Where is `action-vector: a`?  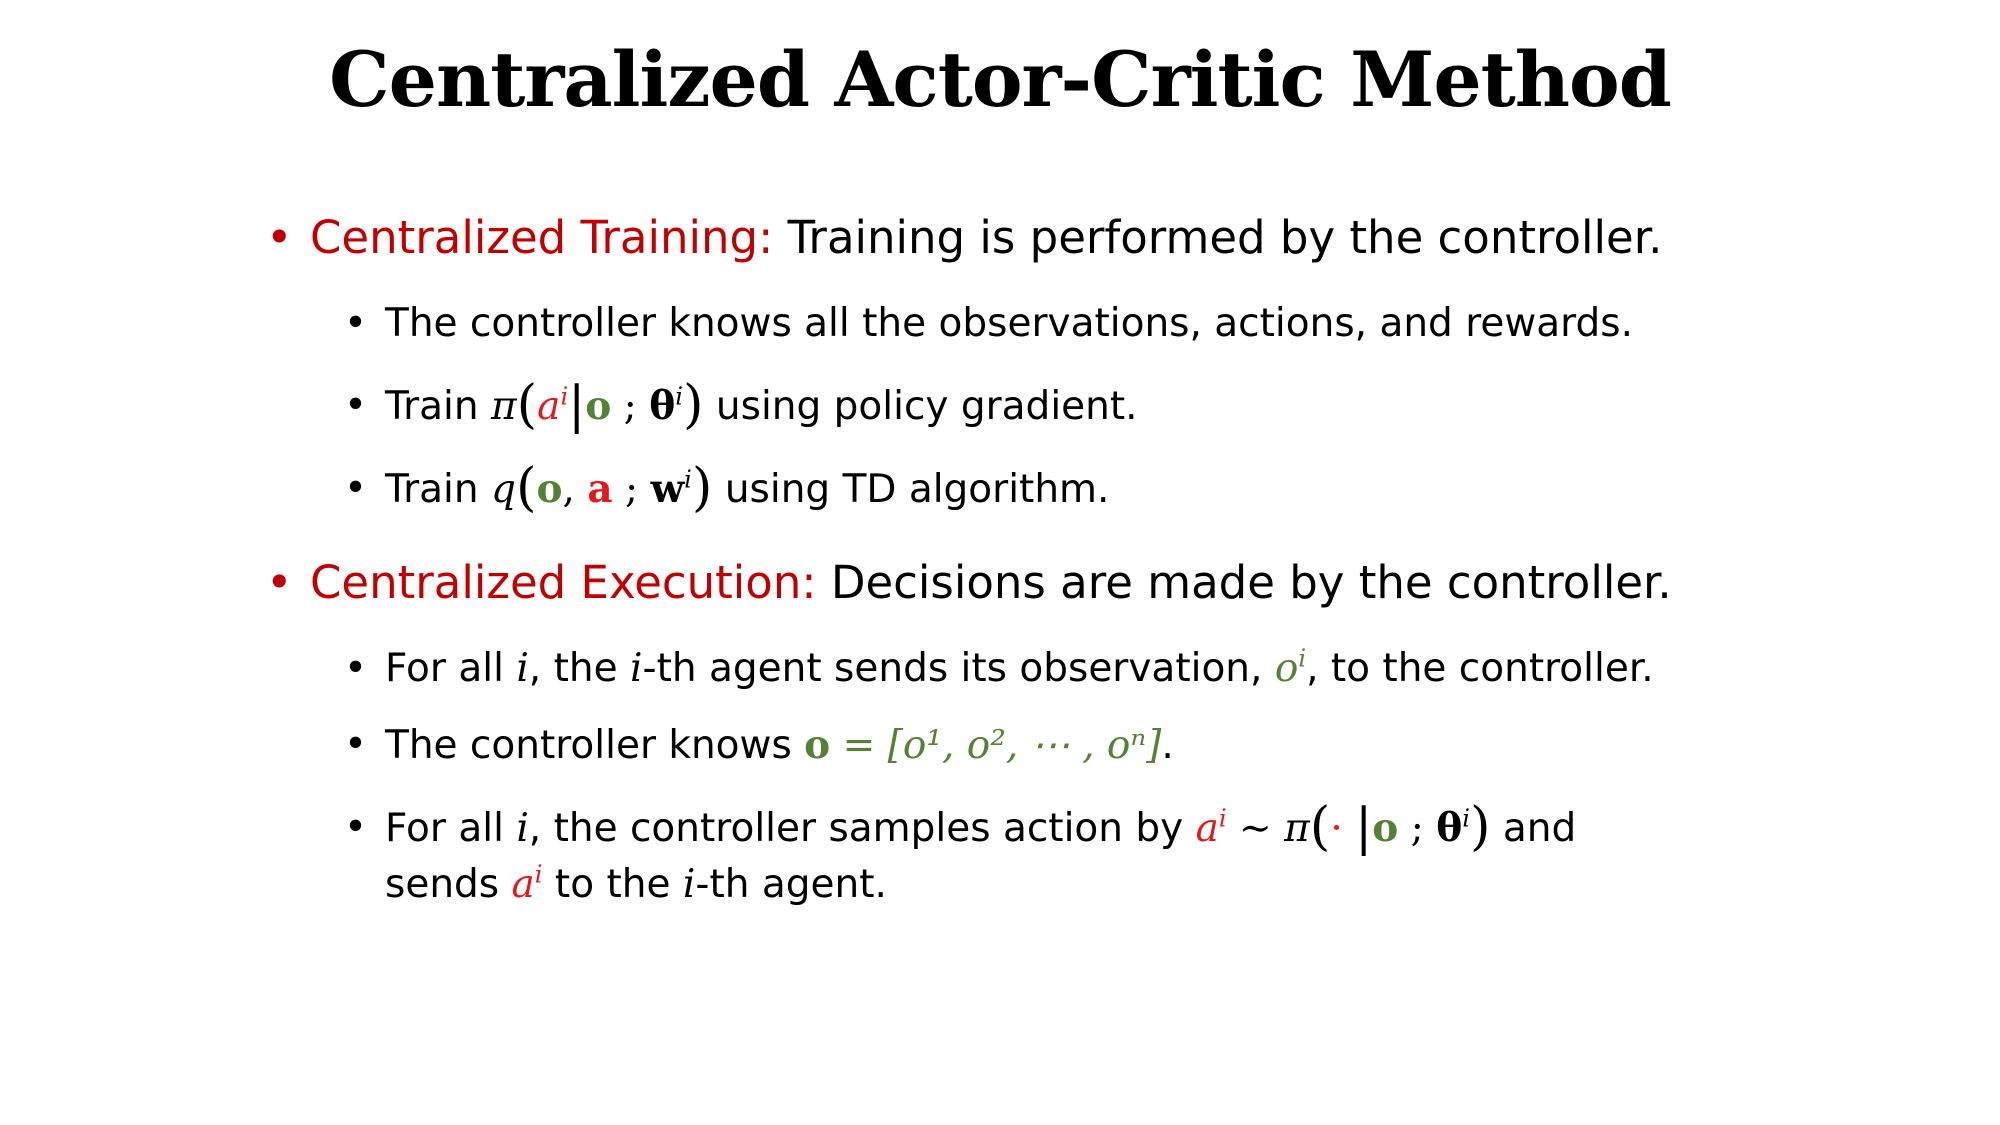
action-vector: a is located at coordinates (600, 489).